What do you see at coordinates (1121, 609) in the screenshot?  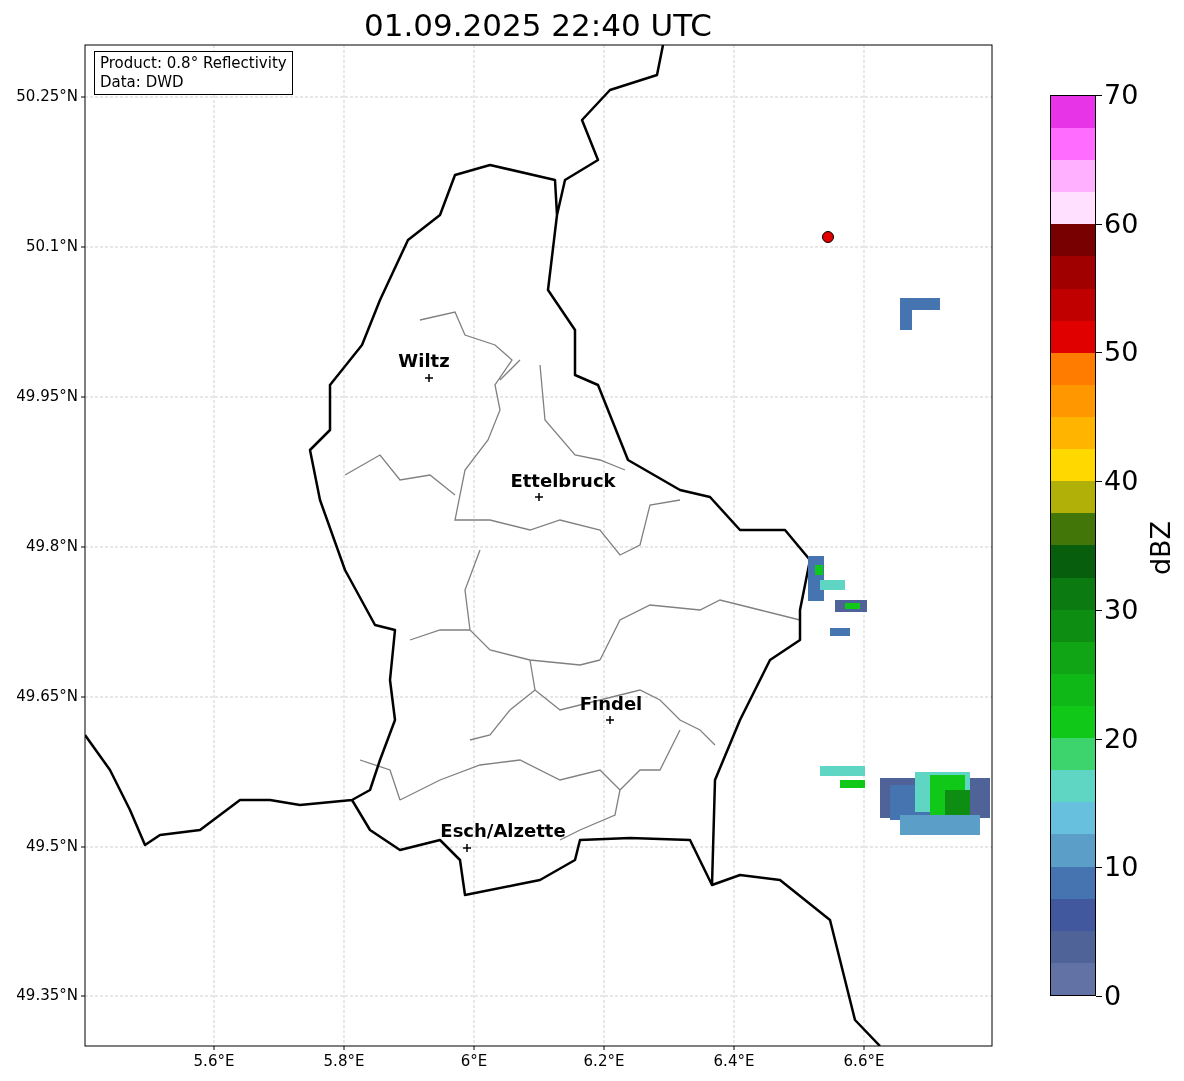 I see `colorbar-tick-label: 30` at bounding box center [1121, 609].